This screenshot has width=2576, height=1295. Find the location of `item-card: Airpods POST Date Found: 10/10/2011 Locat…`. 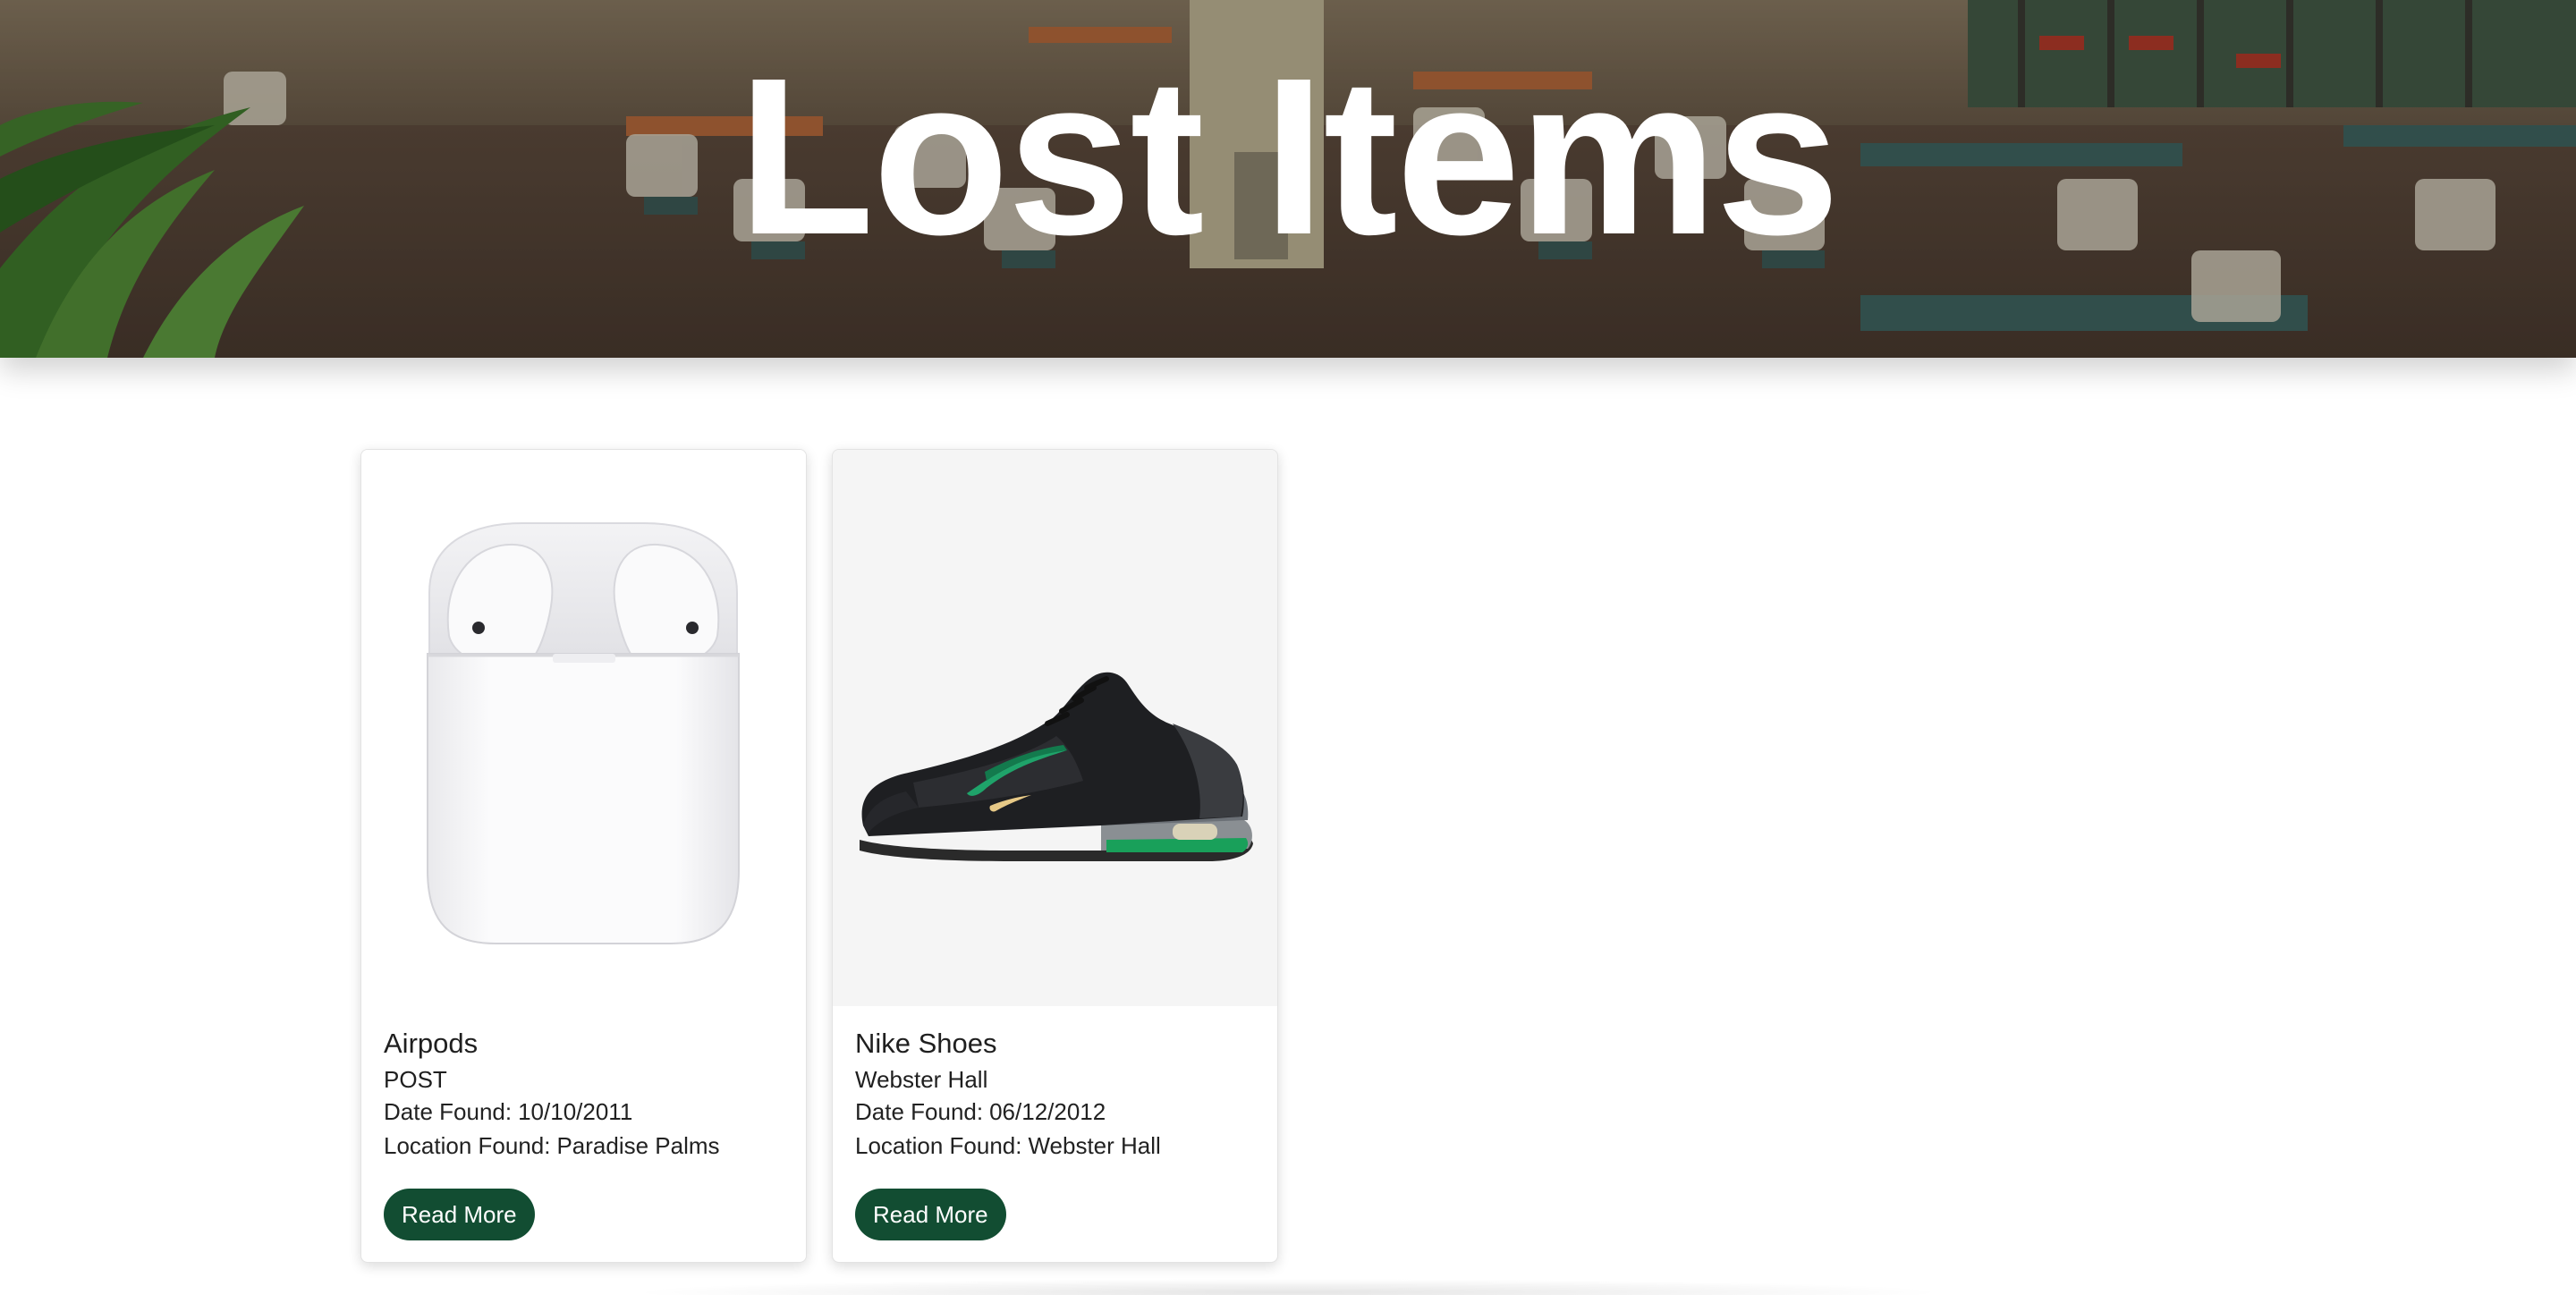

item-card: Airpods POST Date Found: 10/10/2011 Locat… is located at coordinates (583, 856).